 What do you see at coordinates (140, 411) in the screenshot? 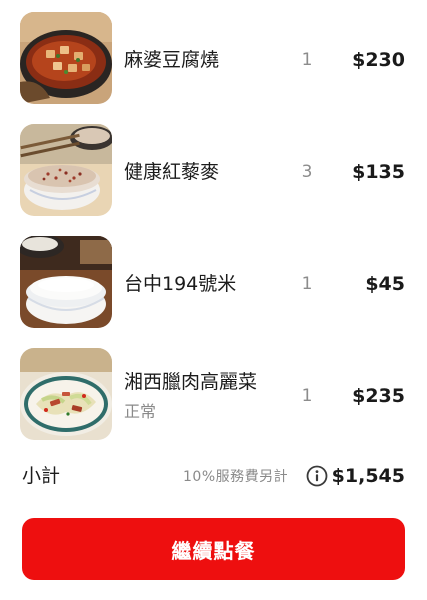
I see `item-note: 正常` at bounding box center [140, 411].